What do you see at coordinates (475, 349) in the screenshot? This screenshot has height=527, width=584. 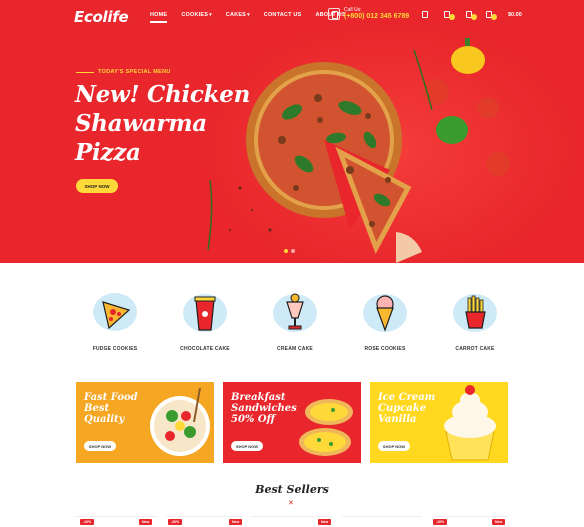 I see `category-label: CARROT CAKE` at bounding box center [475, 349].